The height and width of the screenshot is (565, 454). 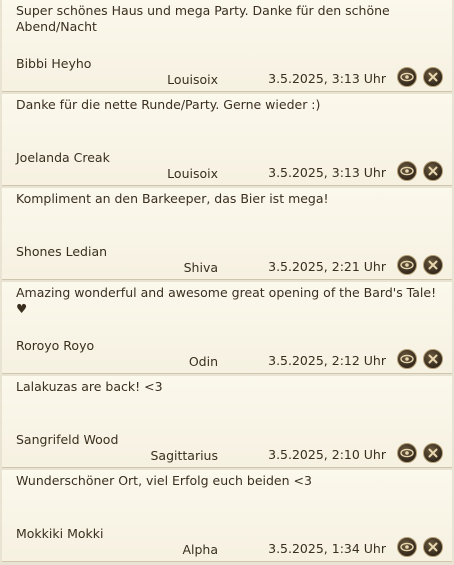 I want to click on entry-world: Shiva, so click(x=200, y=267).